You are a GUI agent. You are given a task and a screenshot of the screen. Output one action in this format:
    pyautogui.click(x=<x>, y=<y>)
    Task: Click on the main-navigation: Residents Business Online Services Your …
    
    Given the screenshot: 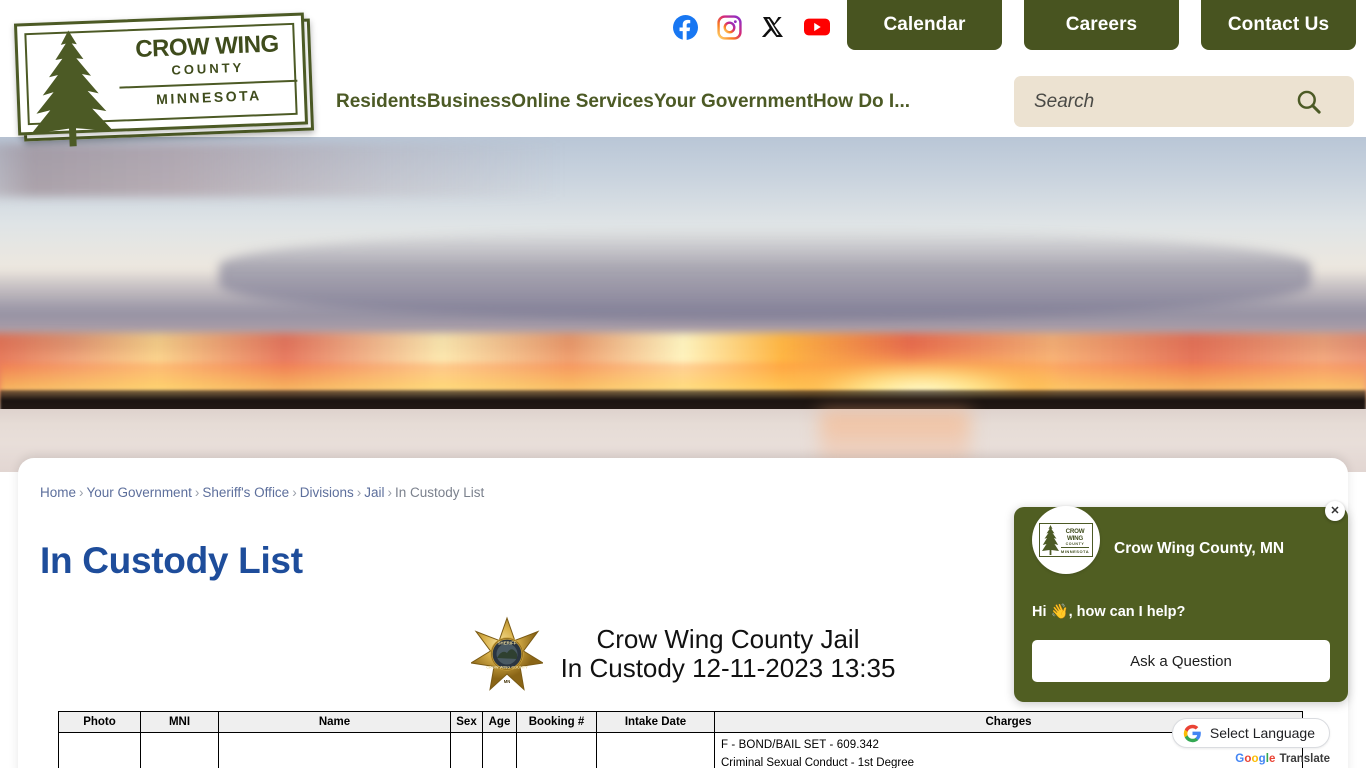 What is the action you would take?
    pyautogui.click(x=623, y=102)
    